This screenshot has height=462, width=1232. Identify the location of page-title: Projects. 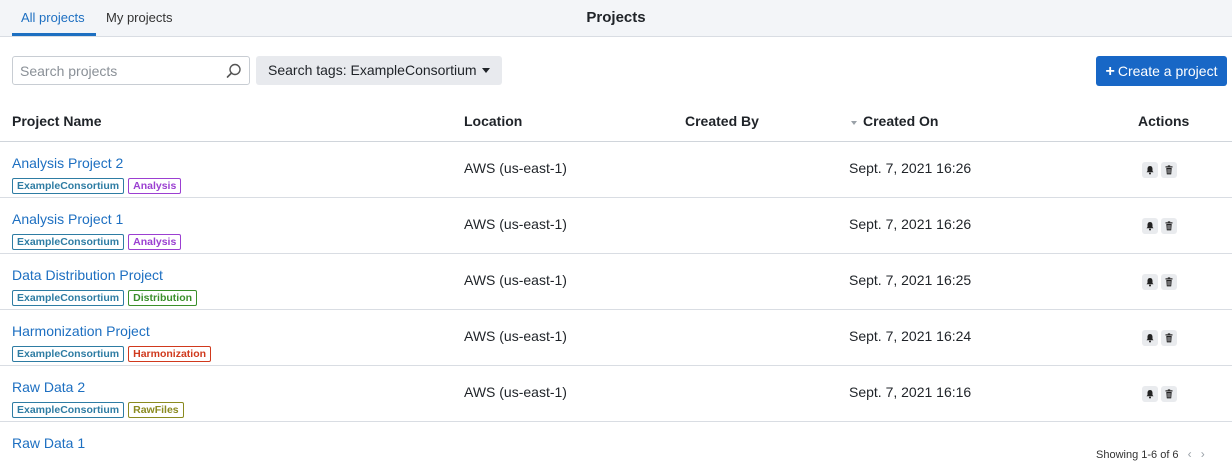
(616, 17).